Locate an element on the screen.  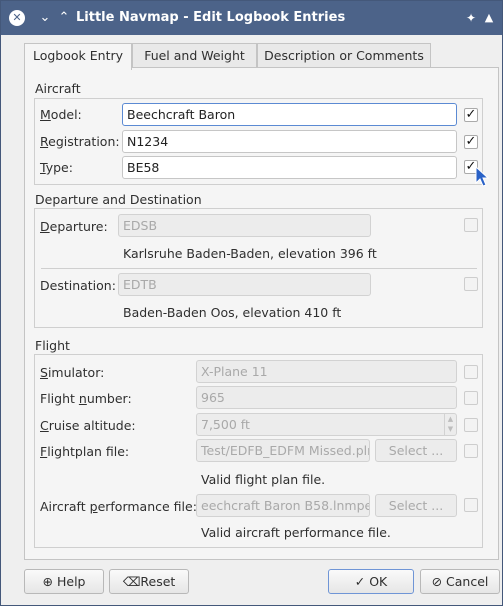
aircraft-section-title: Aircraft is located at coordinates (58, 88).